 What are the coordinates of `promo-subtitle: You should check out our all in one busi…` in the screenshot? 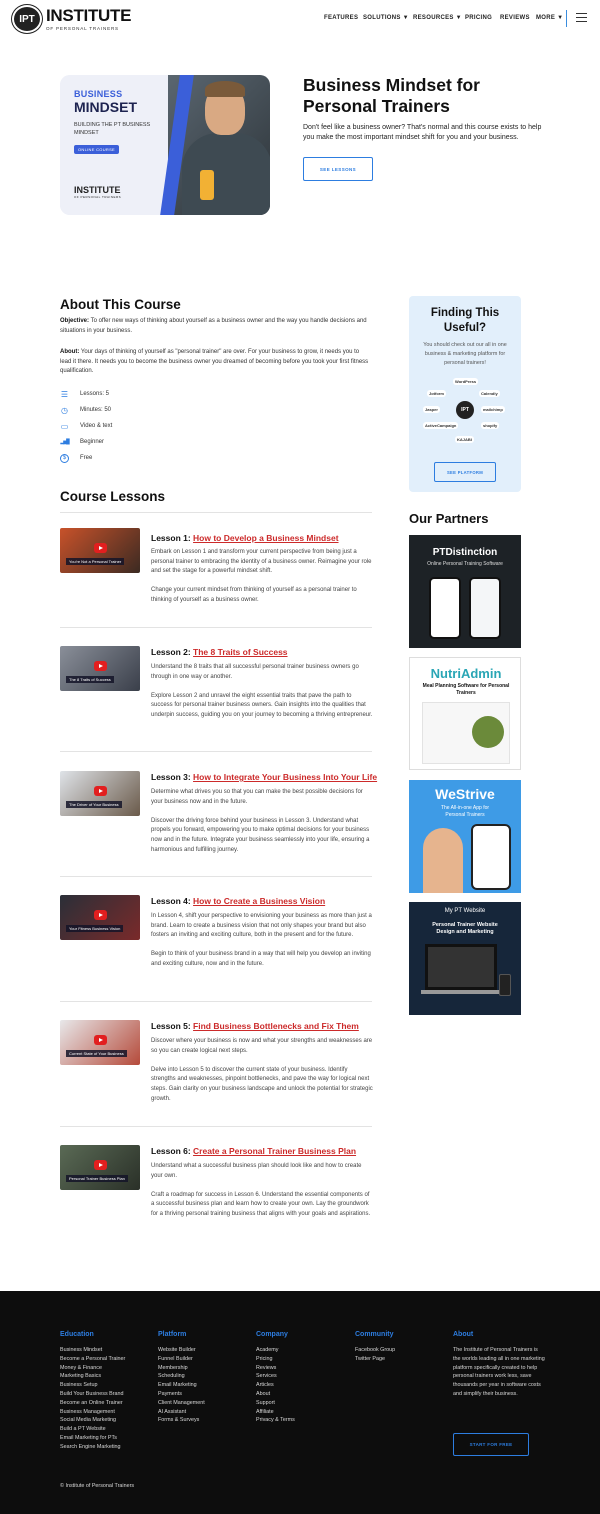 It's located at (465, 354).